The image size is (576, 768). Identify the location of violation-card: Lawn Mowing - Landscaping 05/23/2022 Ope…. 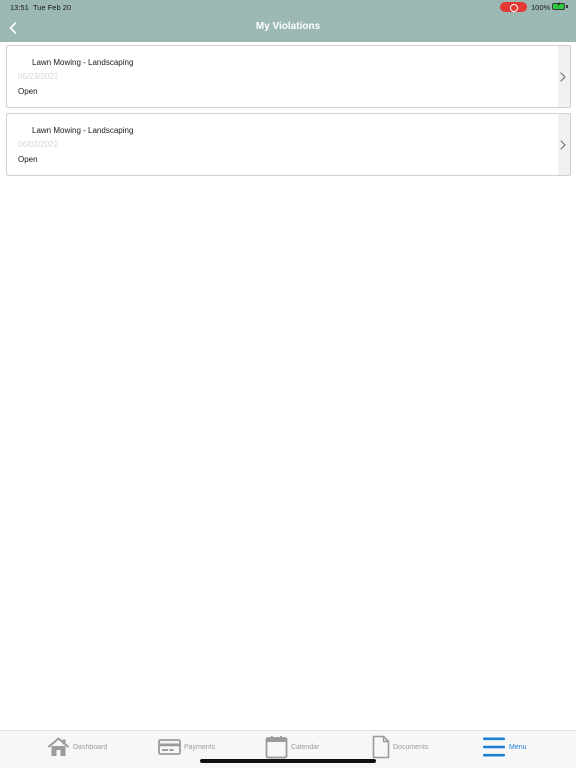
(288, 76).